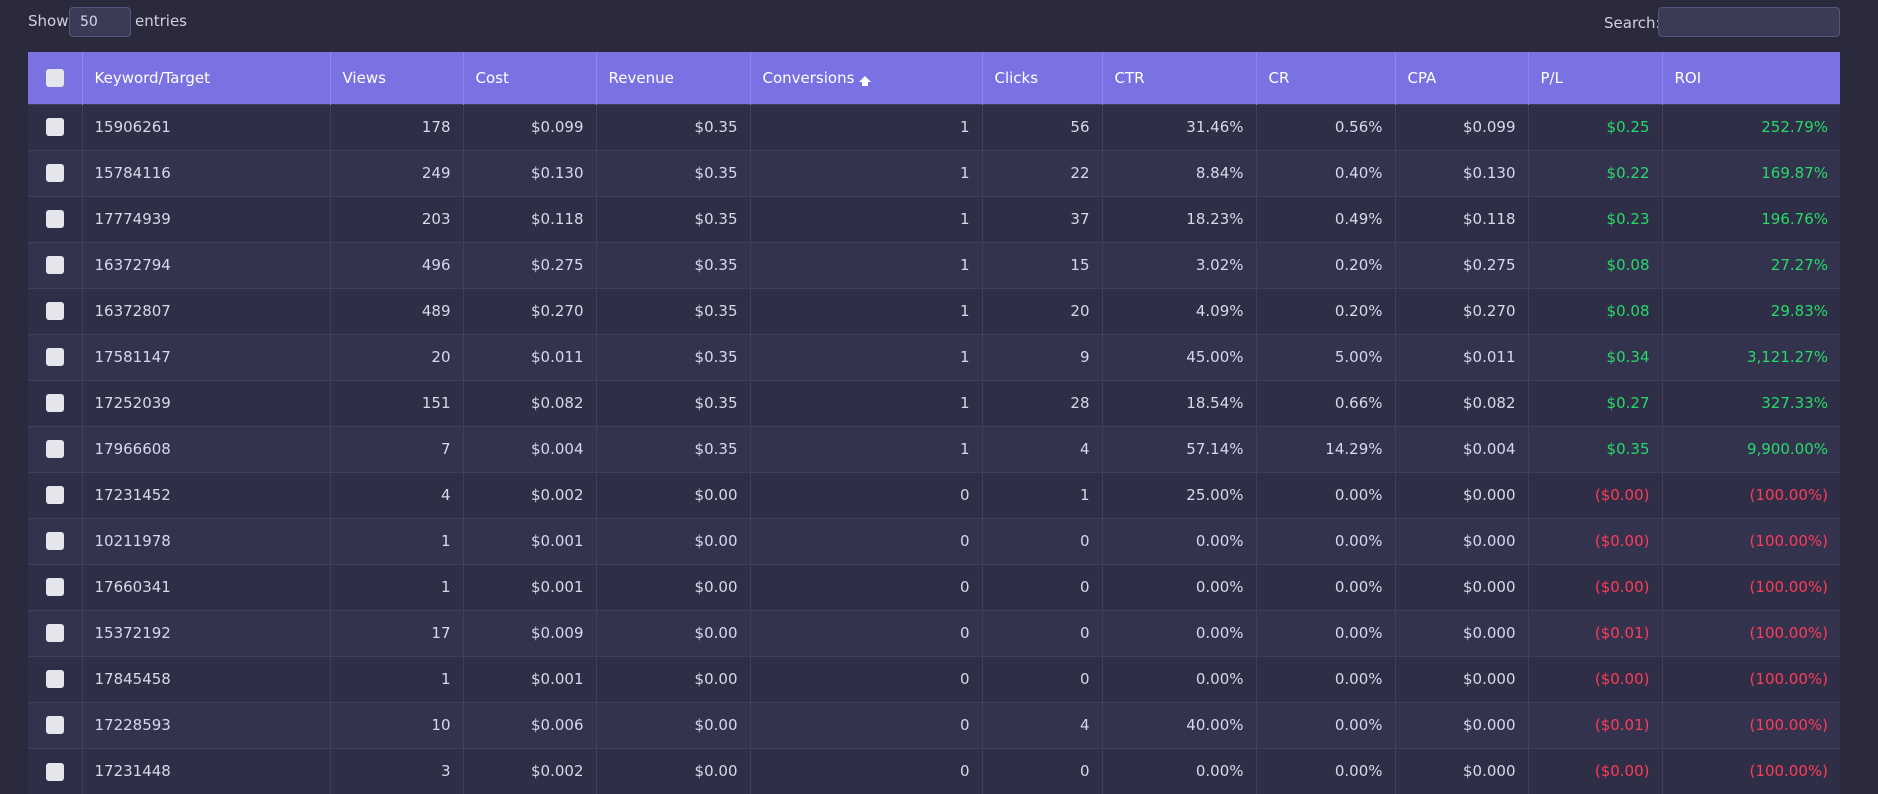  Describe the element at coordinates (866, 78) in the screenshot. I see `column-header-conversions: Conversions` at that location.